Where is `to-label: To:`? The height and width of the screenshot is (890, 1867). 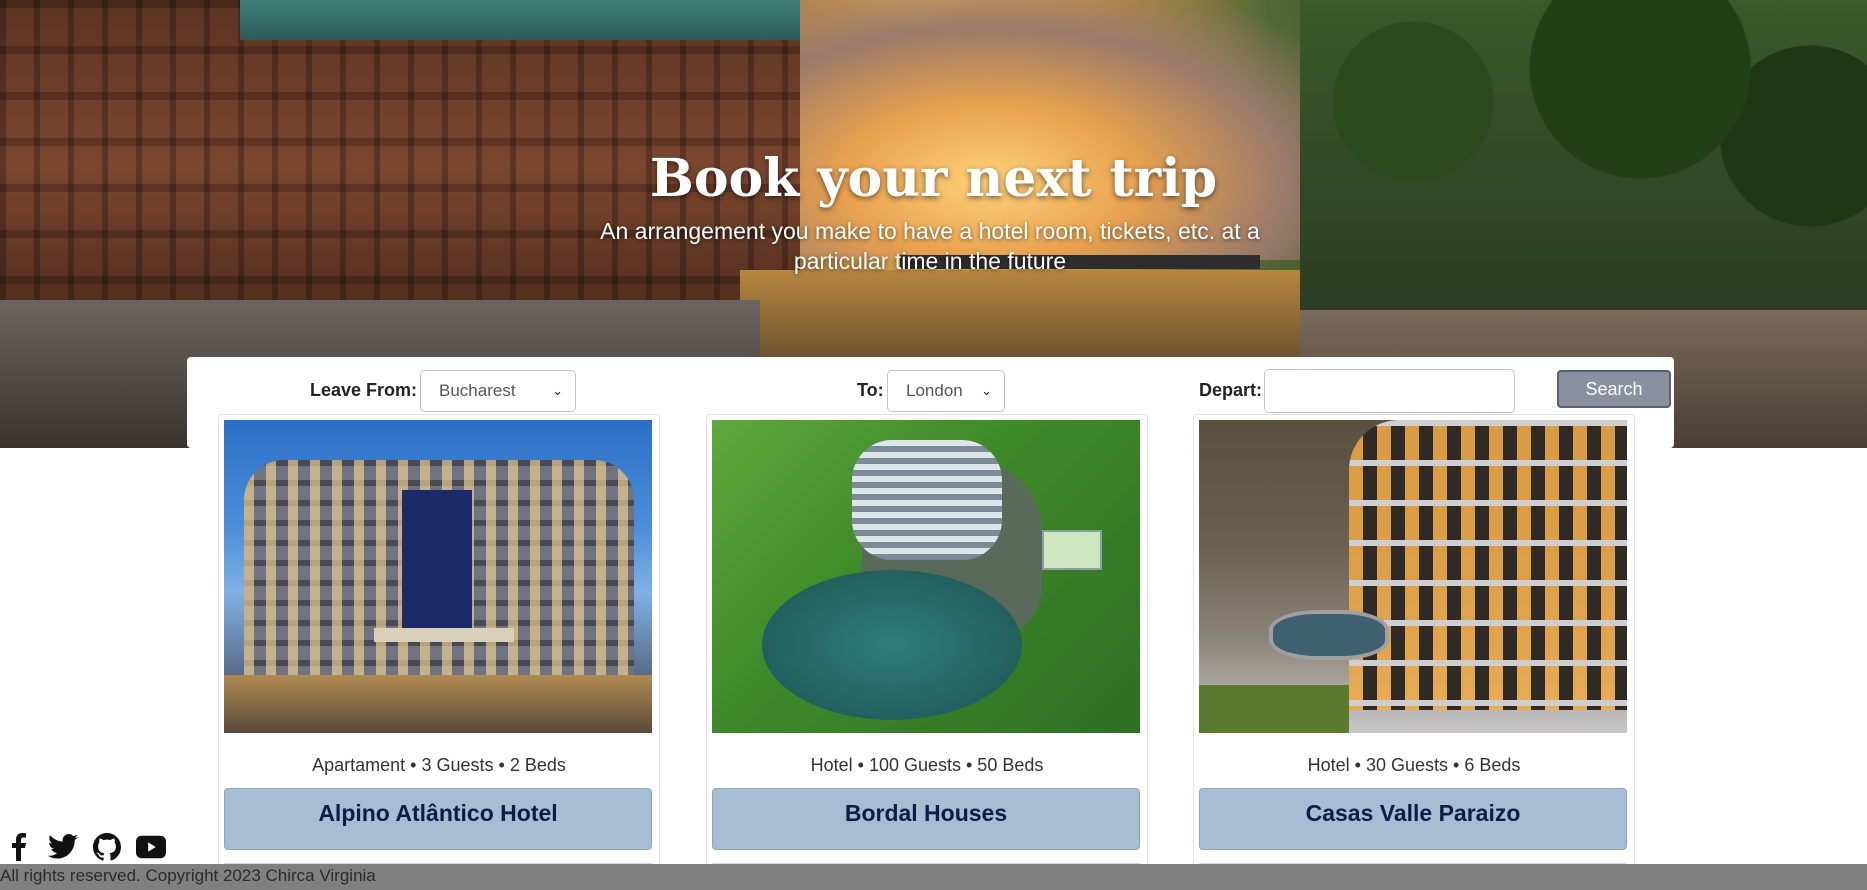 to-label: To: is located at coordinates (870, 390).